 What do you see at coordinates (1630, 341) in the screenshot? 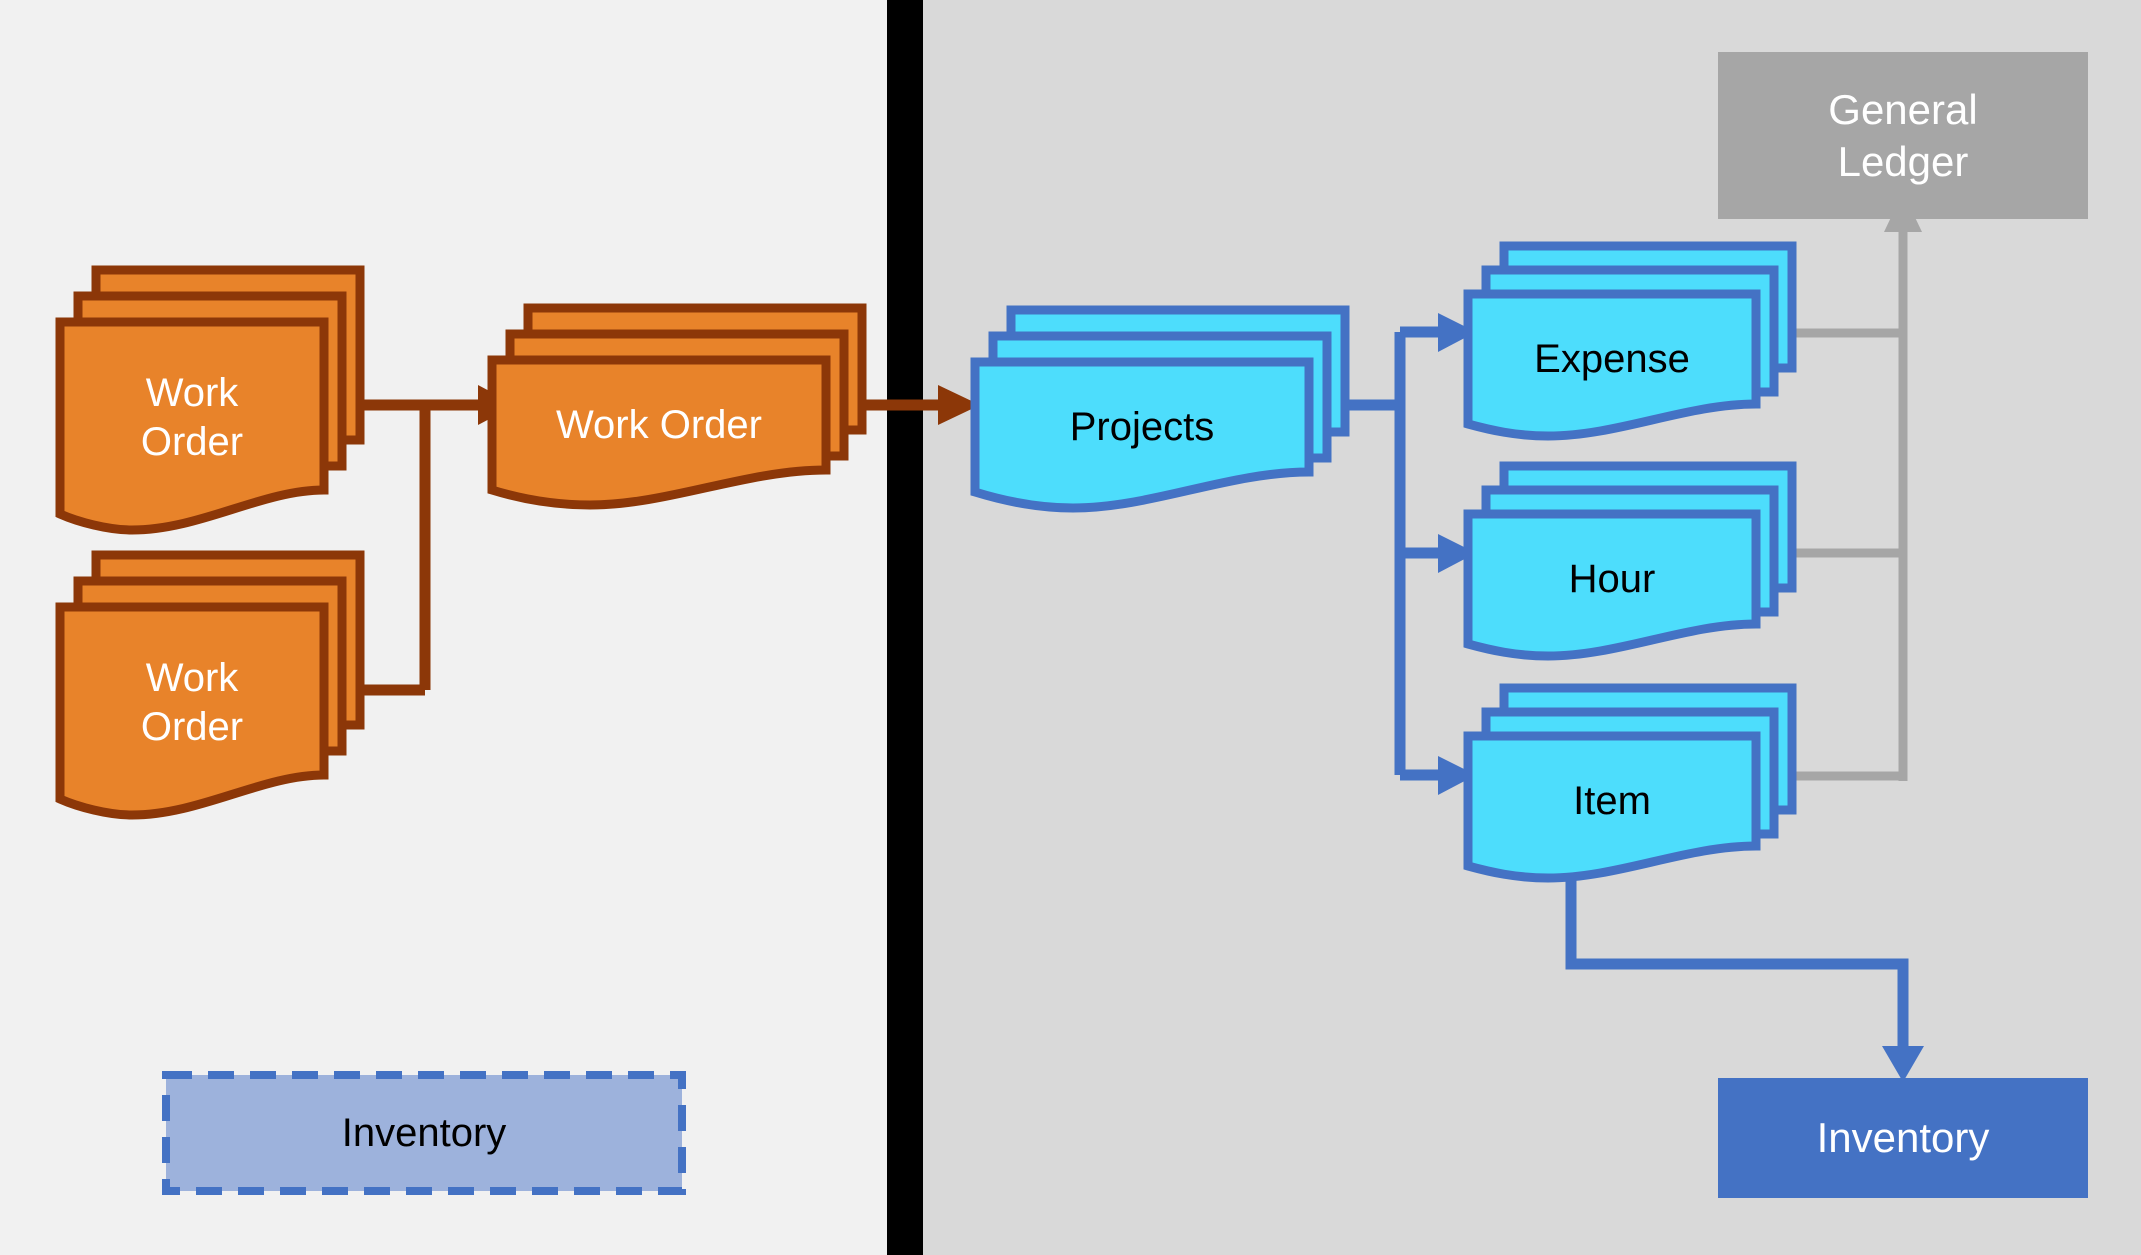
I see `node-expense` at bounding box center [1630, 341].